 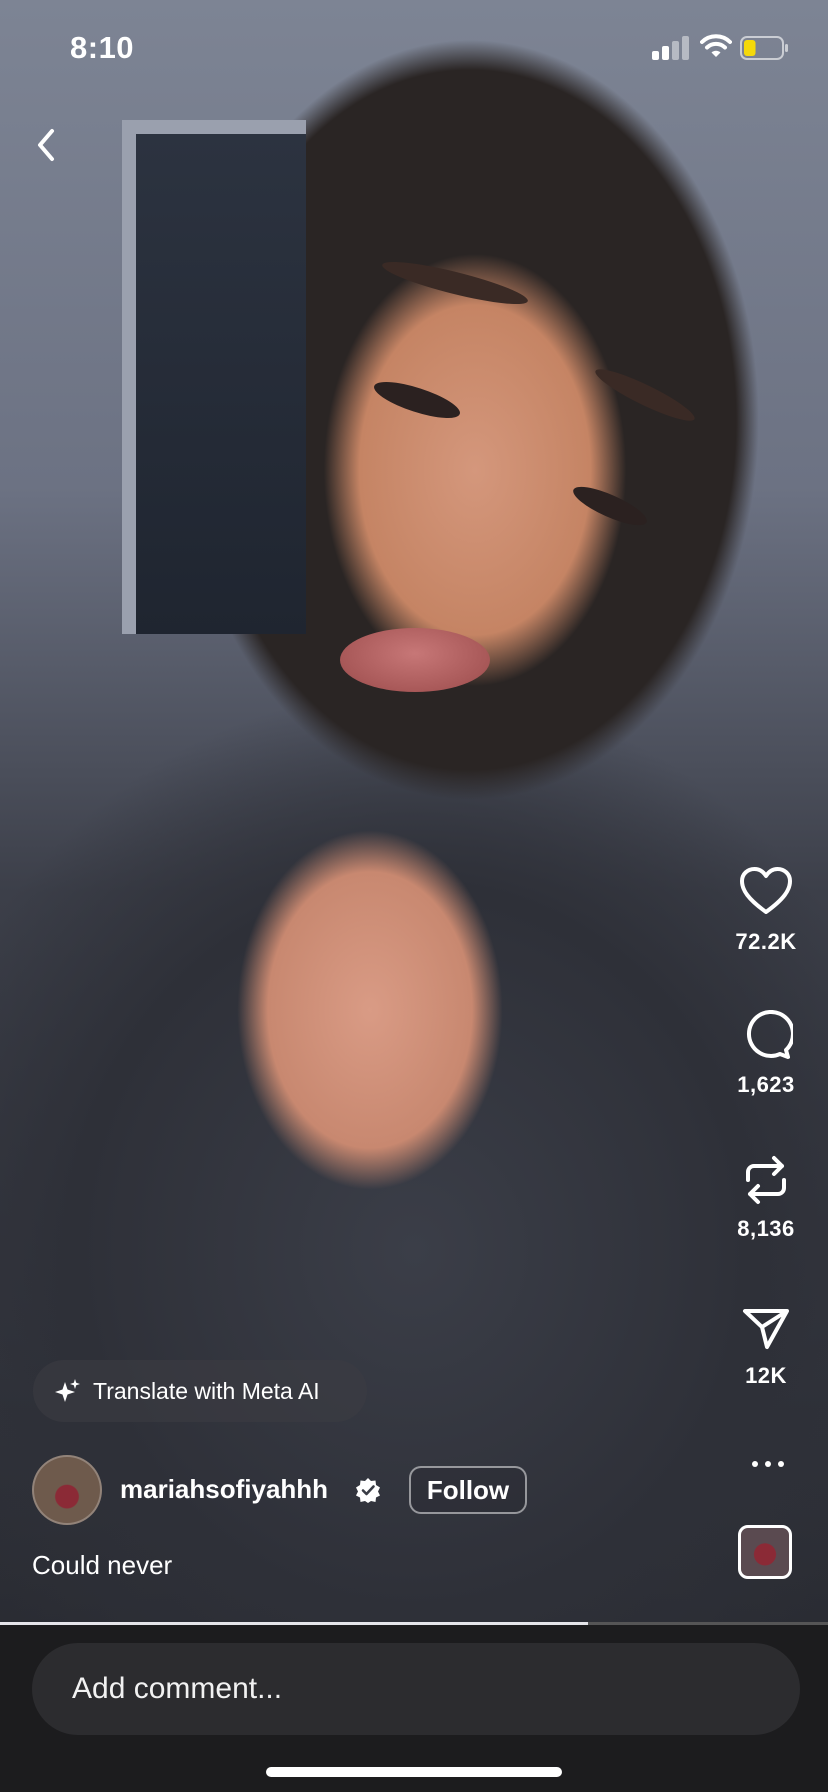 I want to click on comment-count: 1,623, so click(x=766, y=1084).